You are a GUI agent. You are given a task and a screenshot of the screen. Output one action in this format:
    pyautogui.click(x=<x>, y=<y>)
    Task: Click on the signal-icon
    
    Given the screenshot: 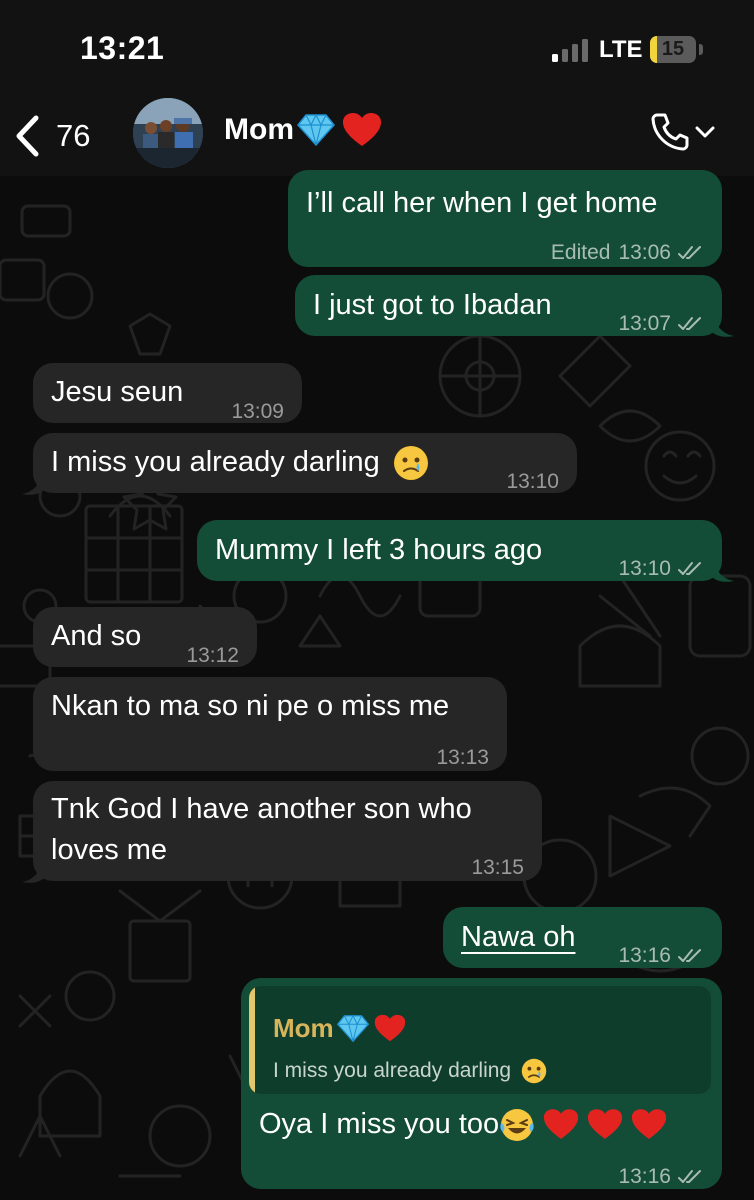 What is the action you would take?
    pyautogui.click(x=572, y=50)
    